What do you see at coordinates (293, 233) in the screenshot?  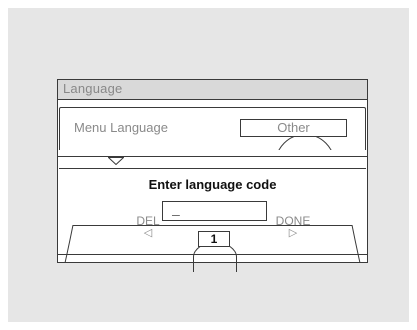 I see `triangle-right-icon: ▷` at bounding box center [293, 233].